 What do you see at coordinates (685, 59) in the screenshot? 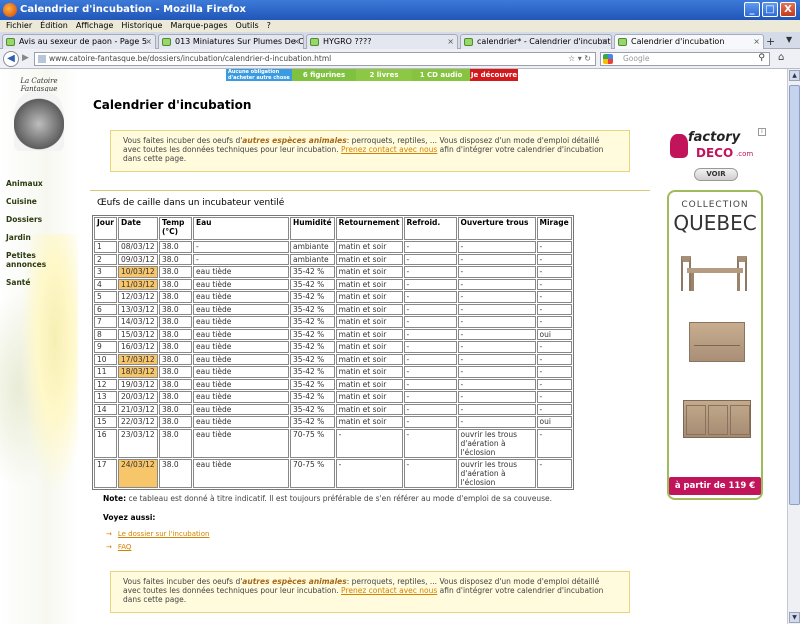
I see `search-input: Google ⚲` at bounding box center [685, 59].